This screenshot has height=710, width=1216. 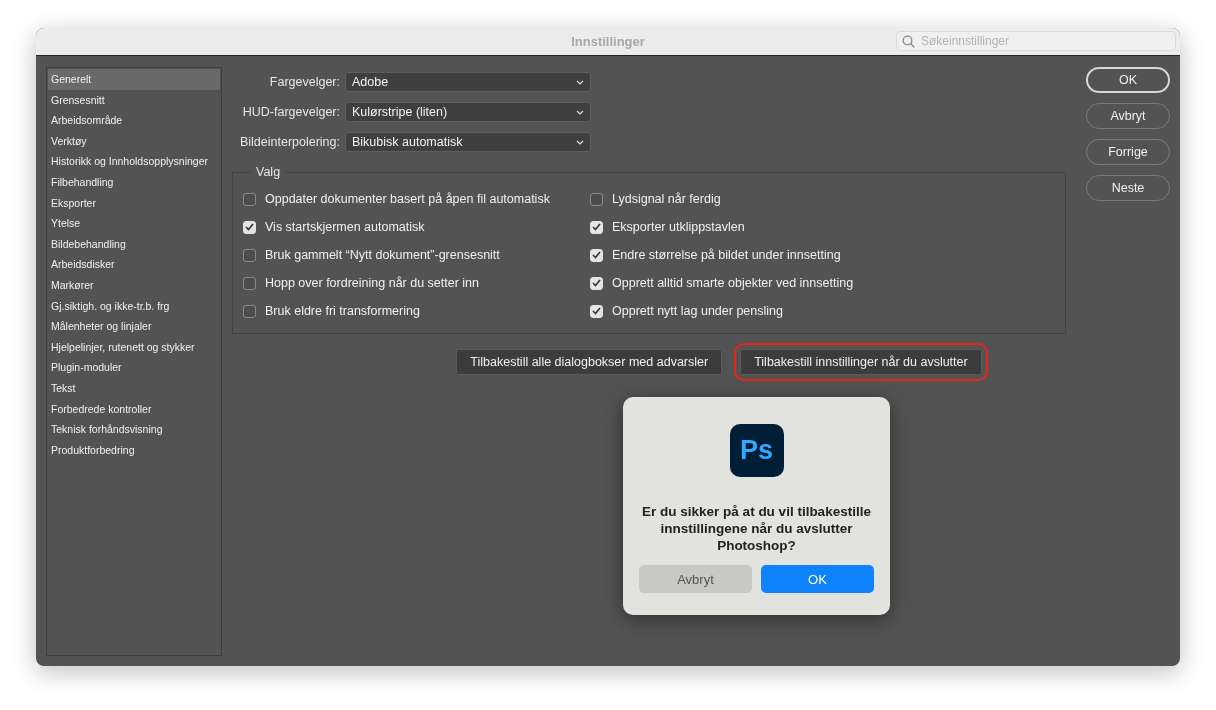 I want to click on category-item: Generelt, so click(x=134, y=79).